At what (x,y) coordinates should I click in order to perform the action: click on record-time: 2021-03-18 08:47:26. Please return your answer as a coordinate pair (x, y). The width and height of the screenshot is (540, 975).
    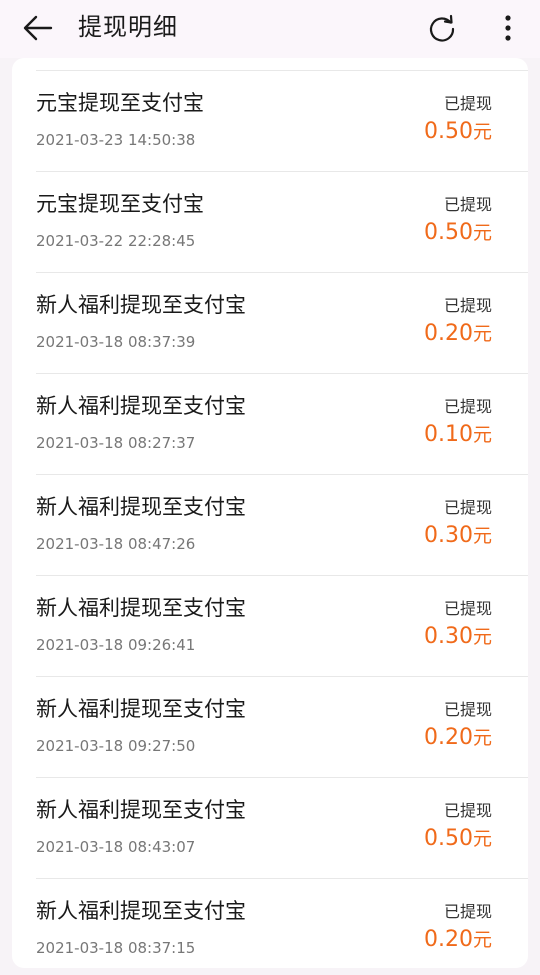
    Looking at the image, I should click on (116, 544).